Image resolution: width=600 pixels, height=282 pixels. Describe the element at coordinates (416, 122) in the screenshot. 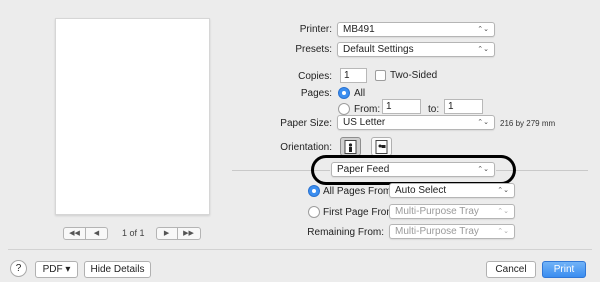

I see `paper-size-popup: US Letter ⌃⌄` at that location.